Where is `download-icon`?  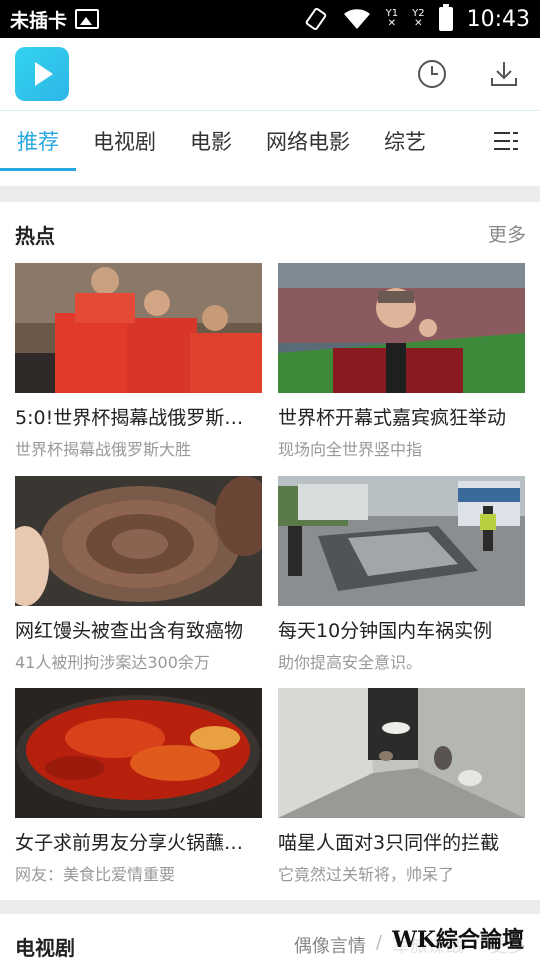 download-icon is located at coordinates (504, 74).